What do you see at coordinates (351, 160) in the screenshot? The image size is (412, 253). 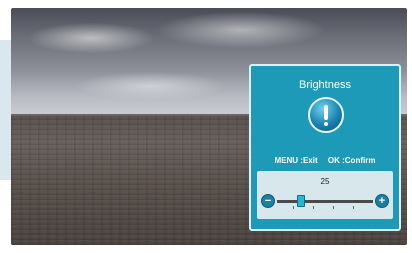 I see `hint-ok-confirm: OK :Confirm` at bounding box center [351, 160].